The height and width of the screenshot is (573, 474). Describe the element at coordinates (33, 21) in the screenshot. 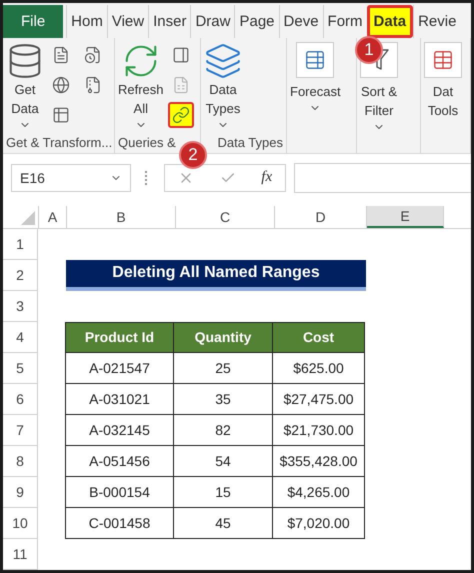

I see `file-tab: File` at that location.